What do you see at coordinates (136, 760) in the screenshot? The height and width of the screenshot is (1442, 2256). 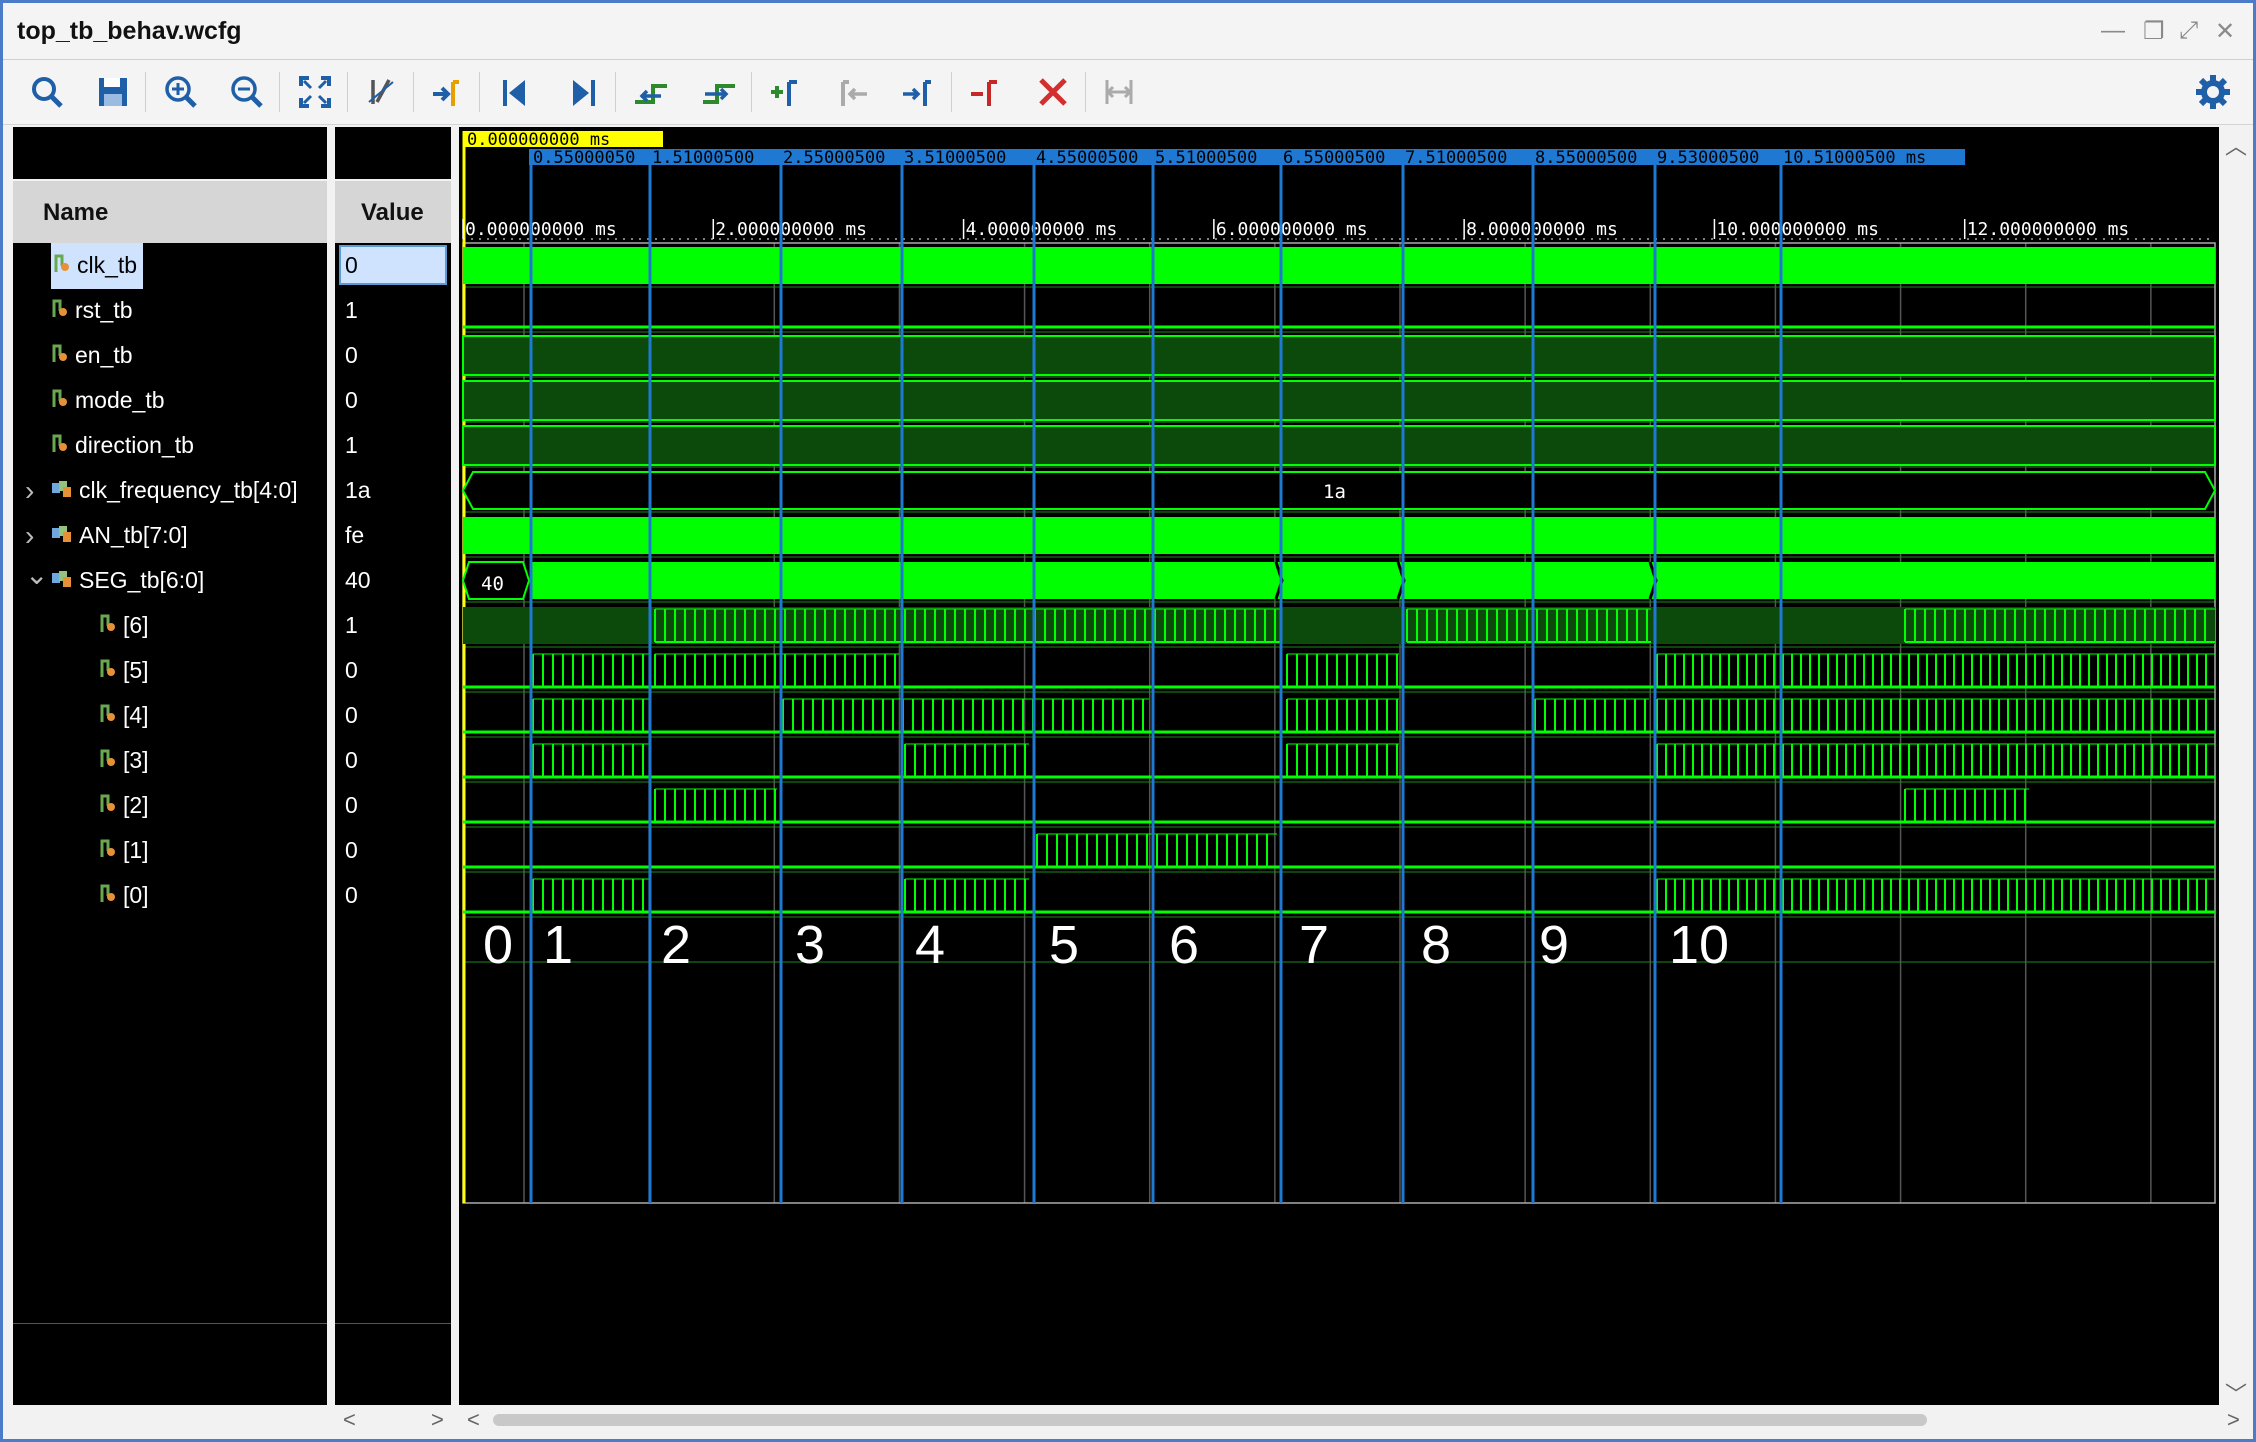 I see `signal-name: [3]` at bounding box center [136, 760].